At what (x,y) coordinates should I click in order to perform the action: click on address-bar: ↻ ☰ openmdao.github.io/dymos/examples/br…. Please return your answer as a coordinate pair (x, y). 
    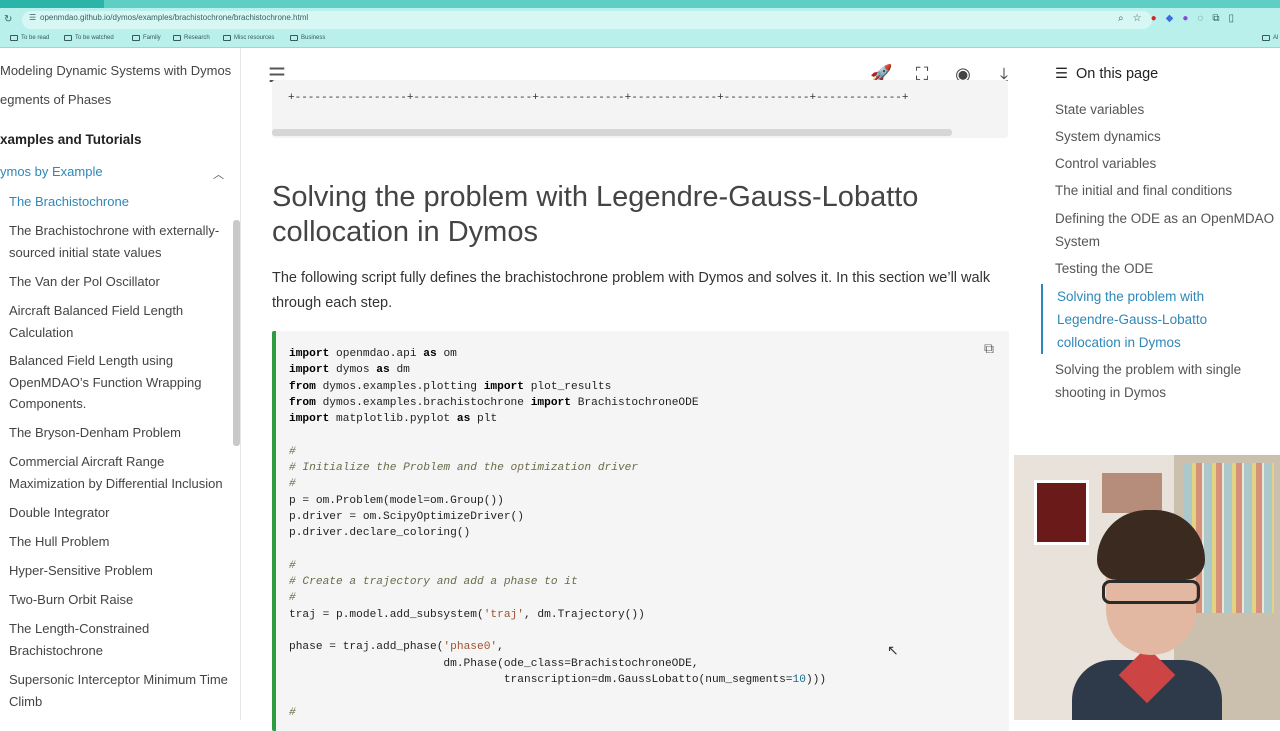
    Looking at the image, I should click on (640, 20).